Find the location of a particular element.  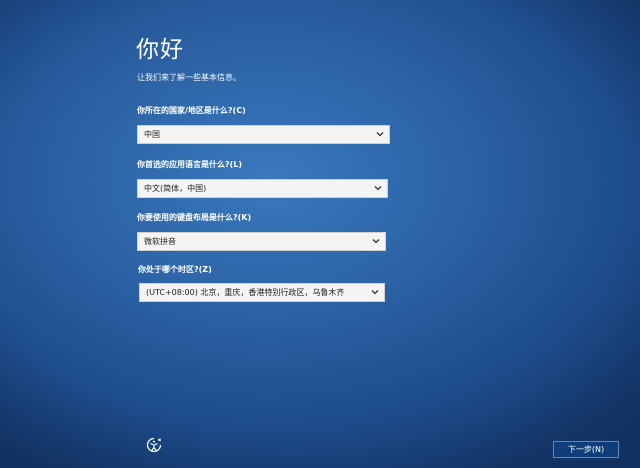

timezone-select: (UTC+08:00) 北京，重庆，香港特别行政区，乌鲁木齐 is located at coordinates (262, 292).